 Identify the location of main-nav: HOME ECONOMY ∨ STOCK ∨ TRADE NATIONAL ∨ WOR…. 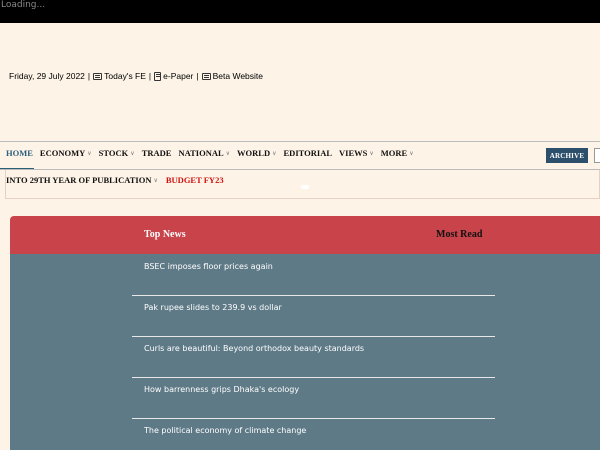
(213, 153).